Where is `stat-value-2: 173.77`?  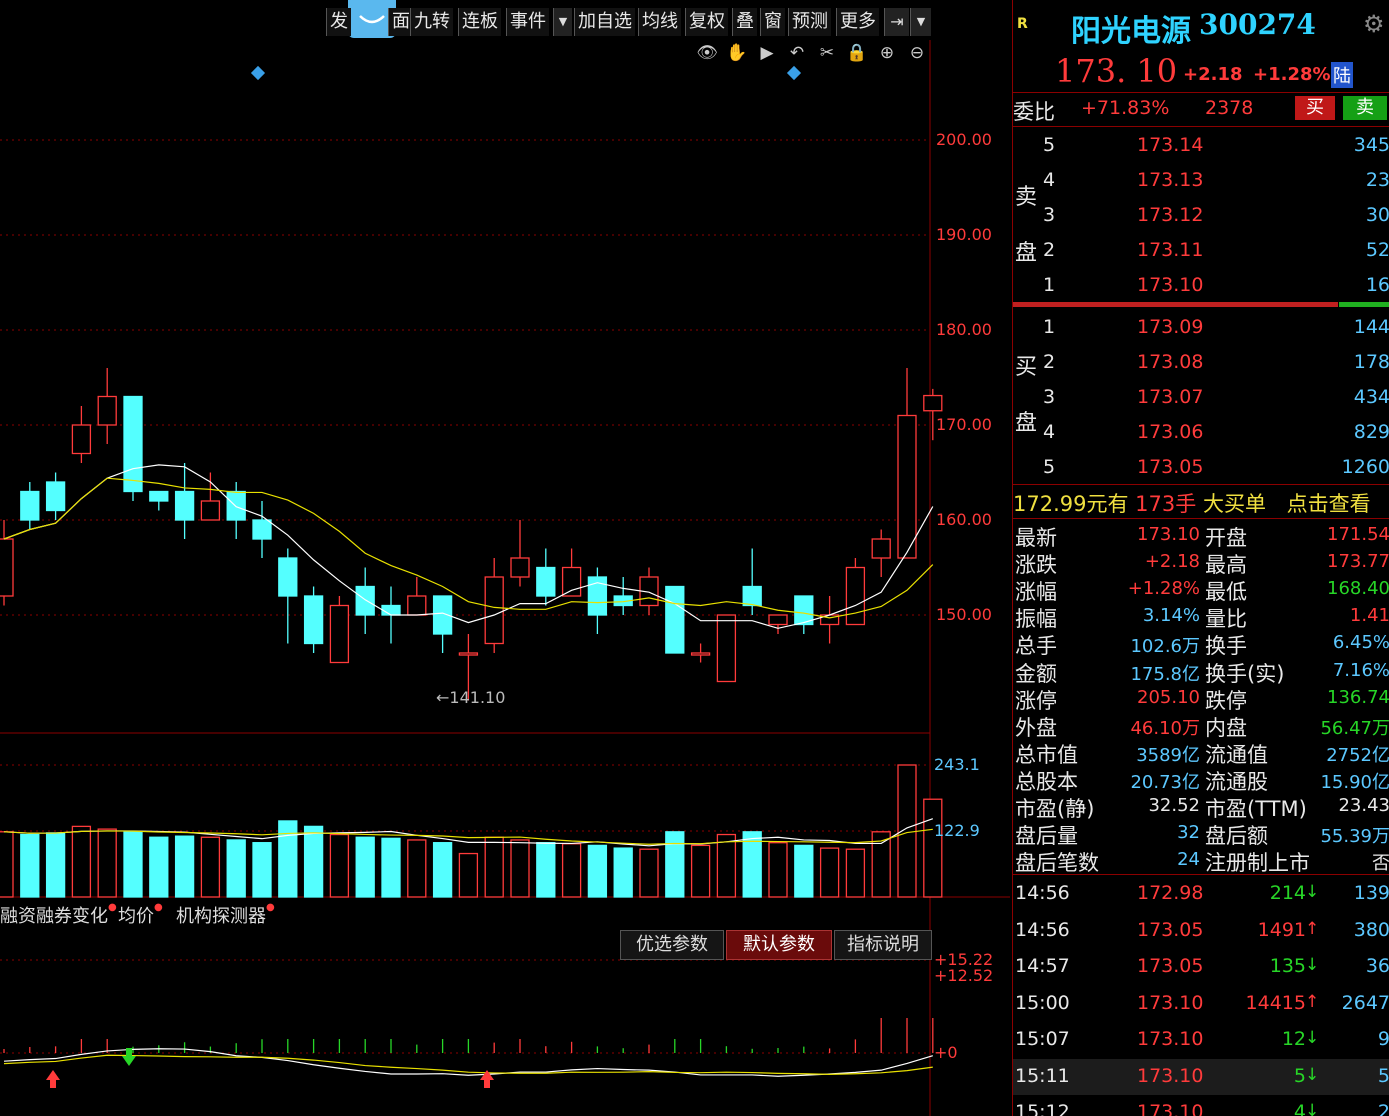 stat-value-2: 173.77 is located at coordinates (1358, 562).